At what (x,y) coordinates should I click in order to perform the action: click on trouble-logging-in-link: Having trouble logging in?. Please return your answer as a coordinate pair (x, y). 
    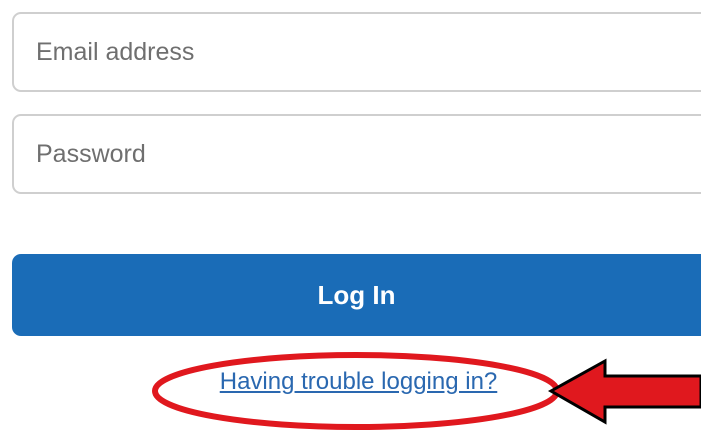
    Looking at the image, I should click on (359, 381).